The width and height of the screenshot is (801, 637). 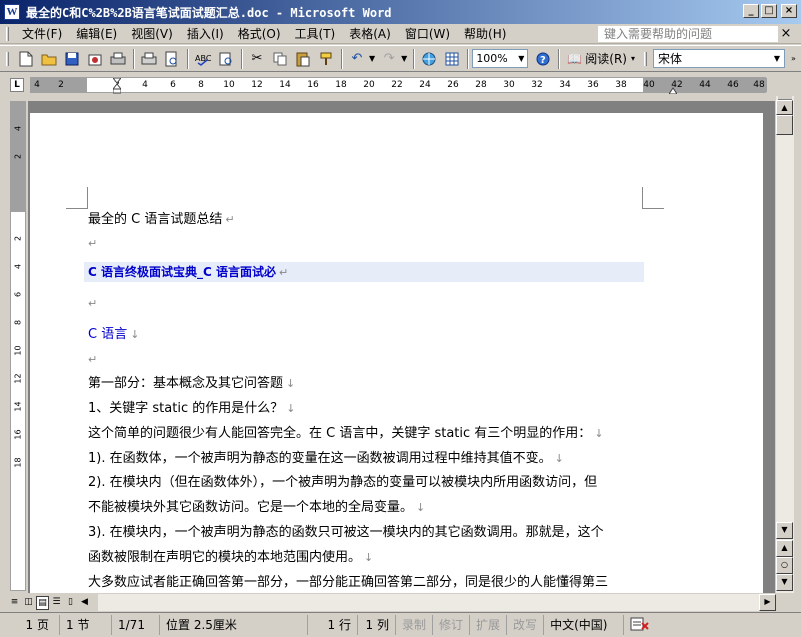 What do you see at coordinates (348, 583) in the screenshot?
I see `doc-paragraph: 大多数应试者能正确回答第一部分，一部分能正确回答第二部分，同是很少的人能懂得第三` at bounding box center [348, 583].